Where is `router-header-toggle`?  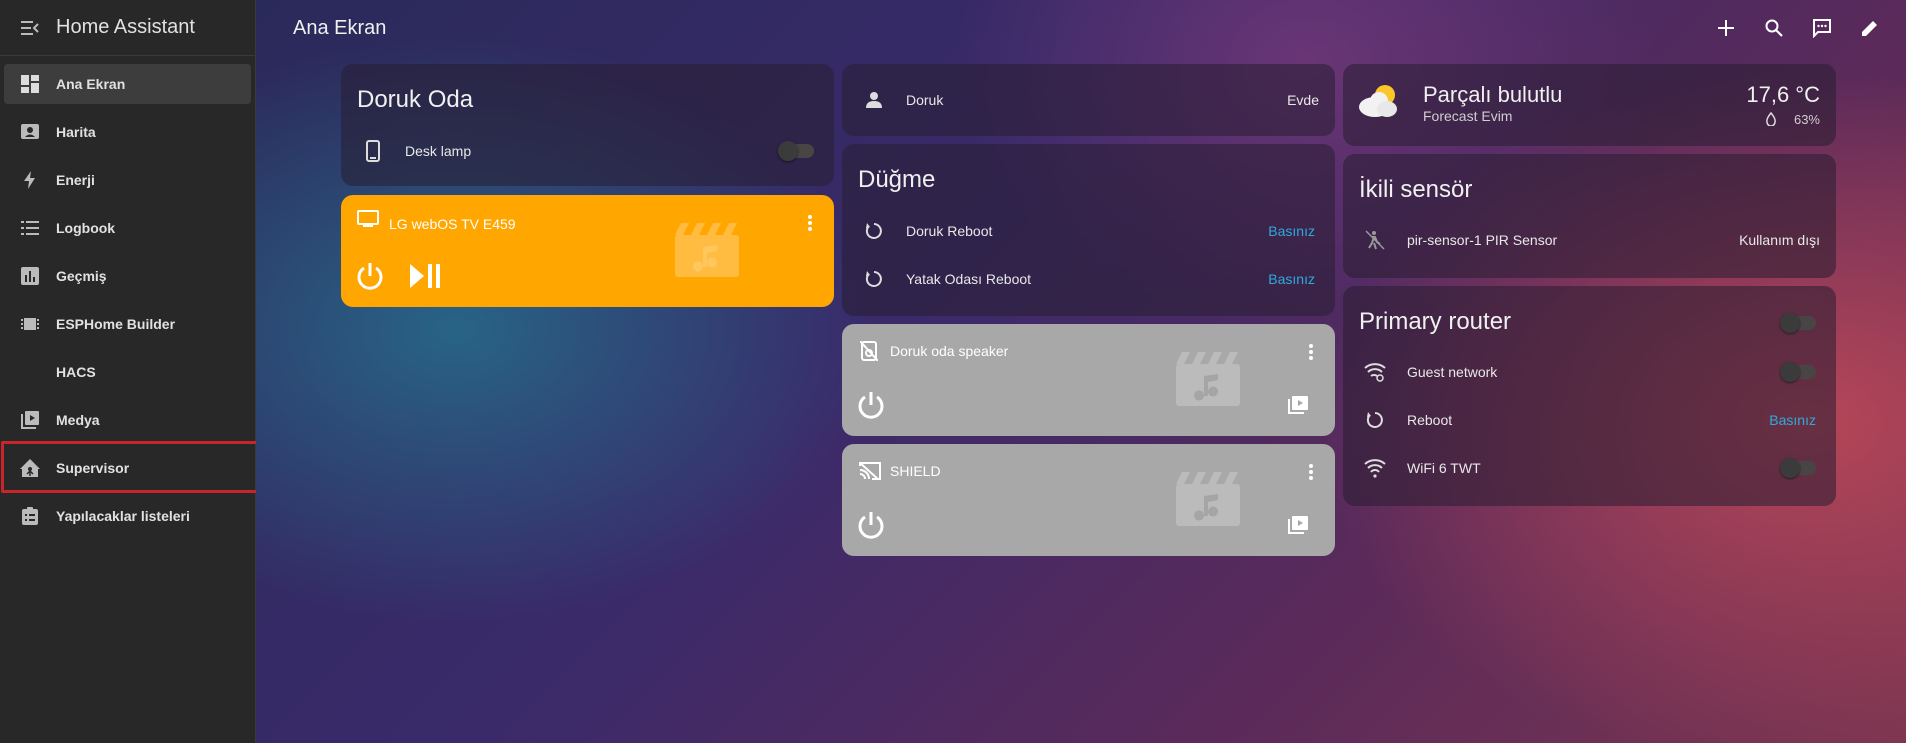
router-header-toggle is located at coordinates (1798, 323).